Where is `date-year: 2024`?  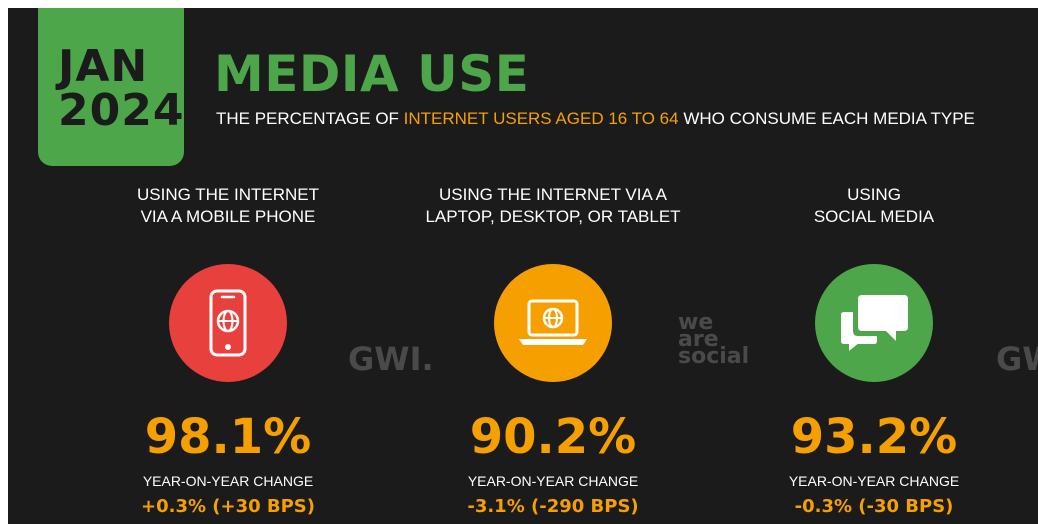 date-year: 2024 is located at coordinates (121, 110).